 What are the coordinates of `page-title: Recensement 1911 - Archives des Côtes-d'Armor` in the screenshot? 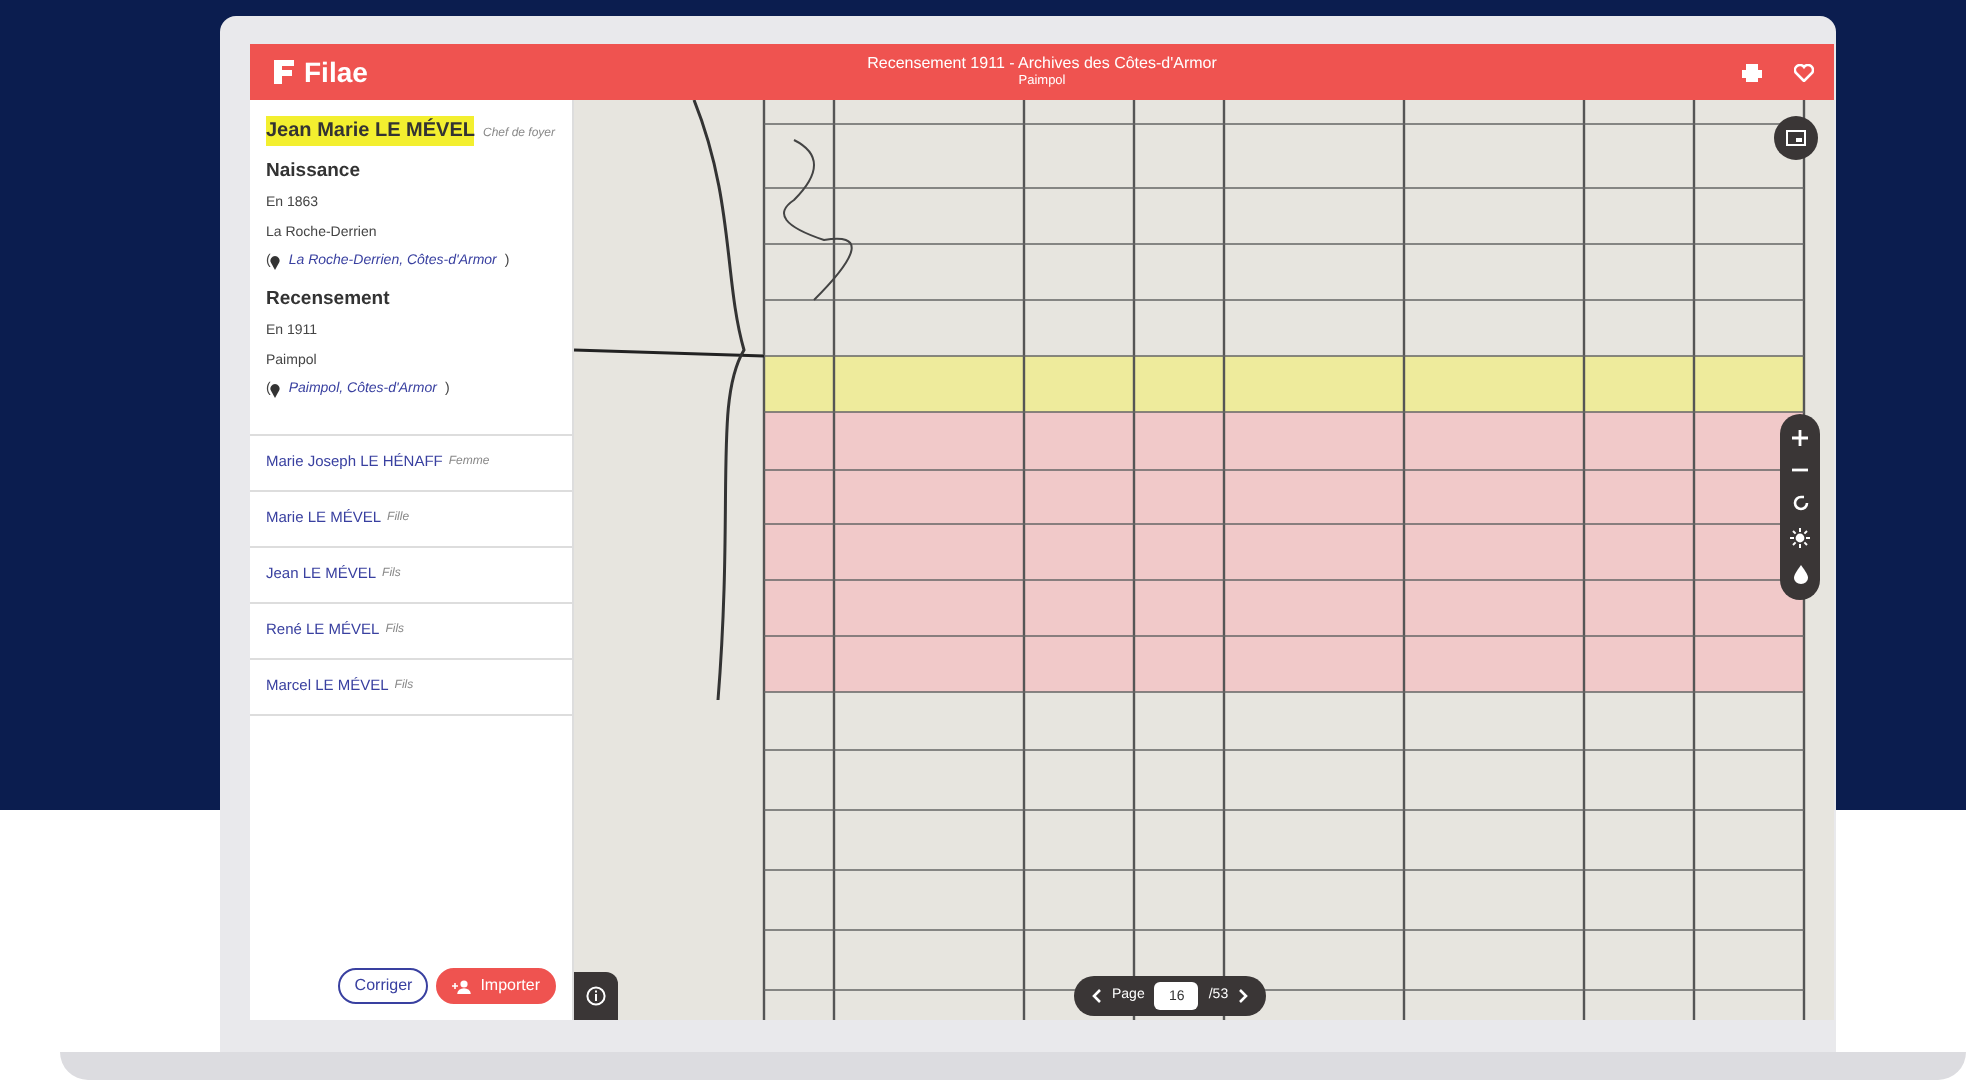 It's located at (1042, 65).